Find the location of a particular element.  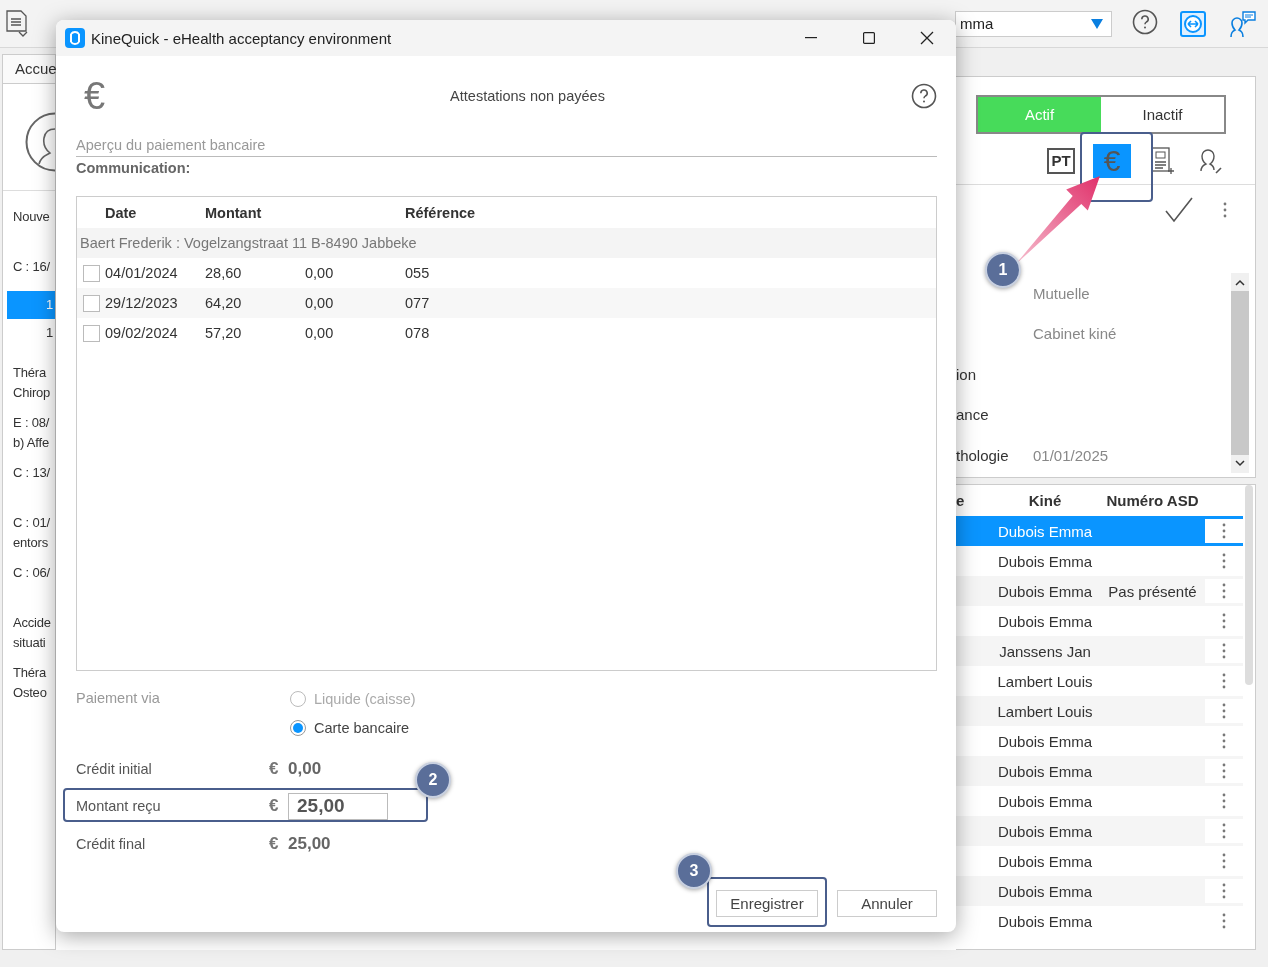

dropdown-arrow-icon is located at coordinates (1097, 23).